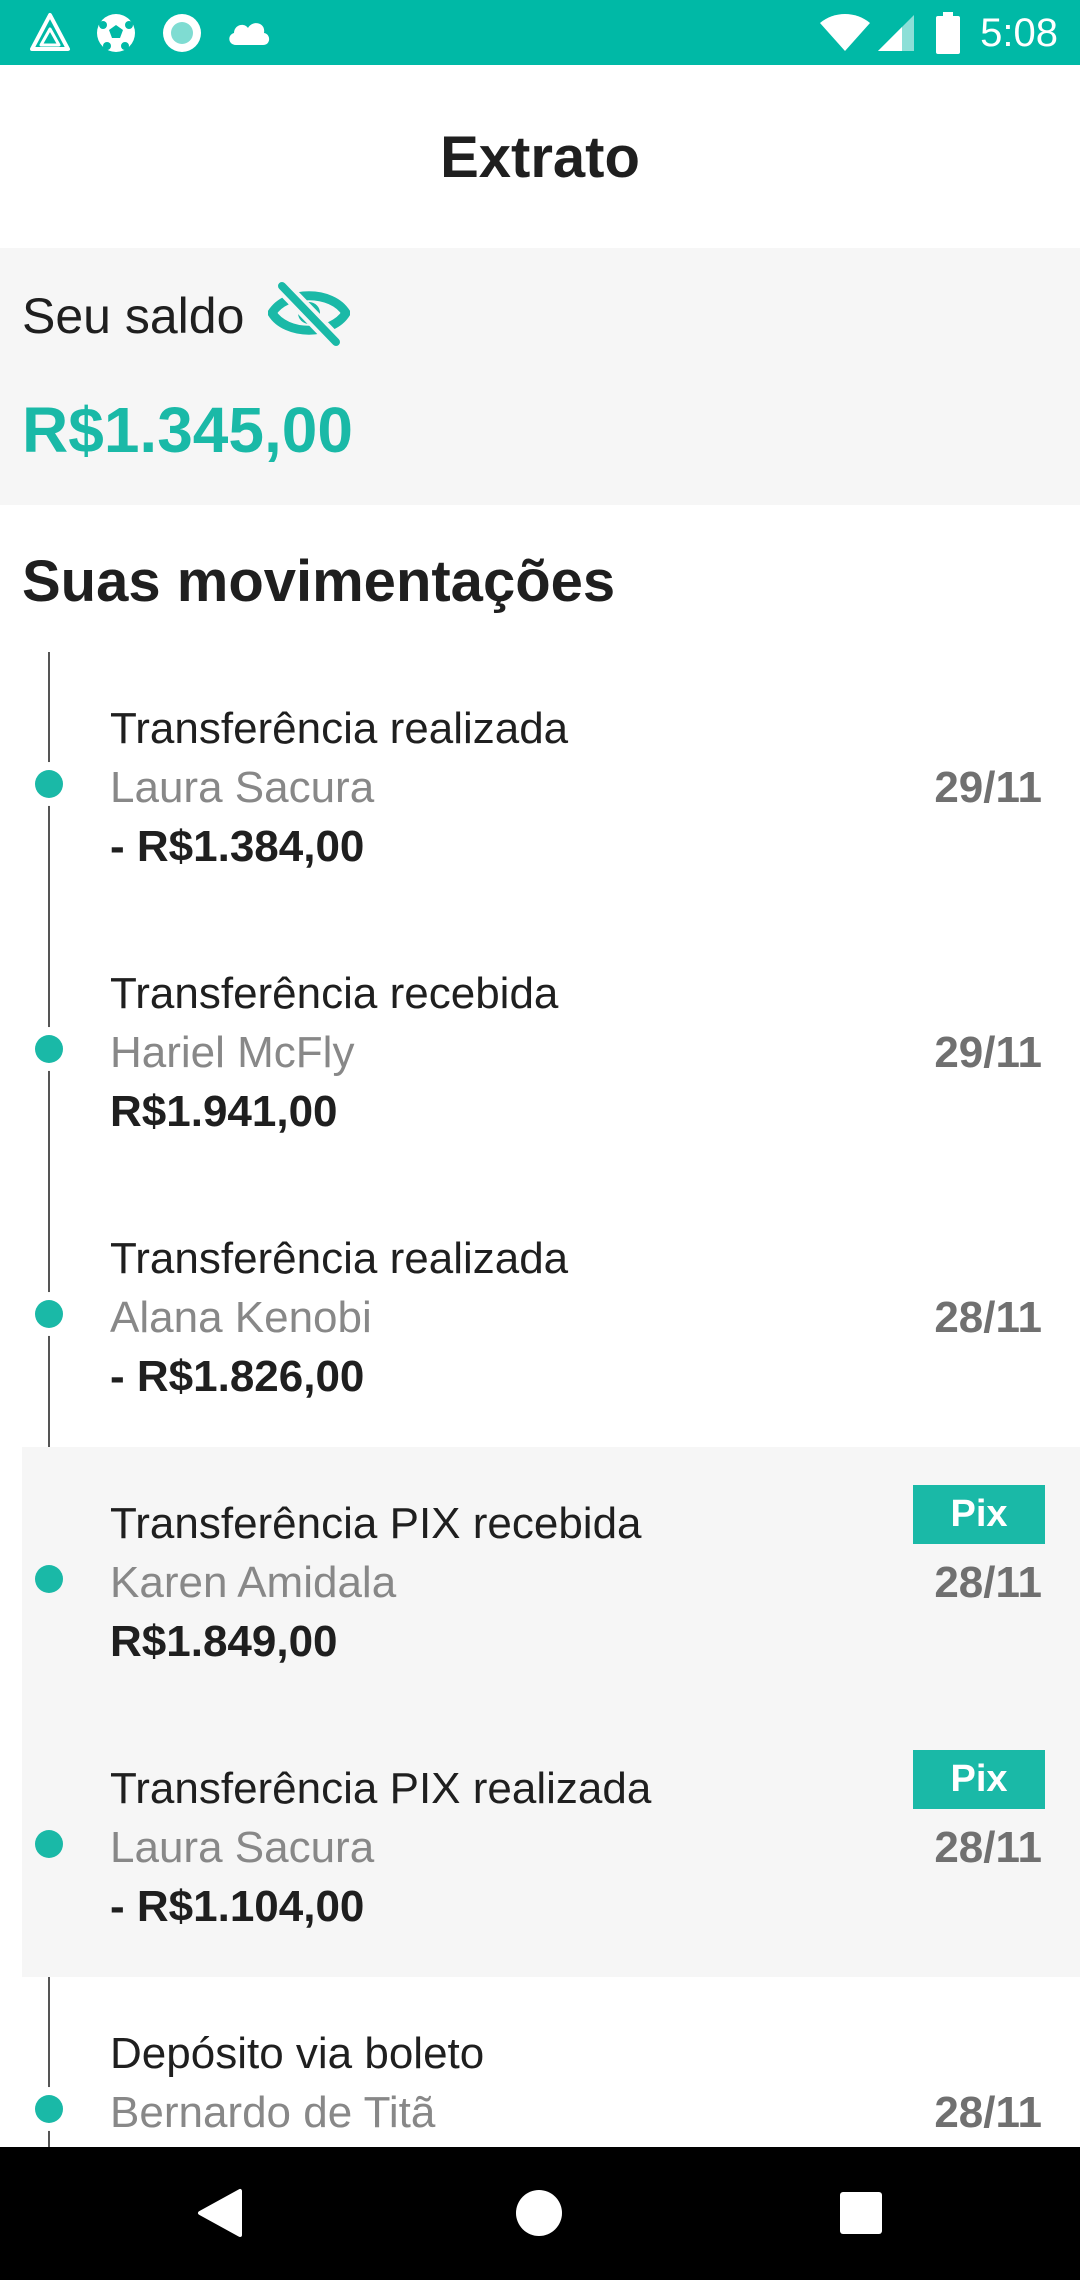  I want to click on transaction-amount: - R$1.104,00, so click(237, 1906).